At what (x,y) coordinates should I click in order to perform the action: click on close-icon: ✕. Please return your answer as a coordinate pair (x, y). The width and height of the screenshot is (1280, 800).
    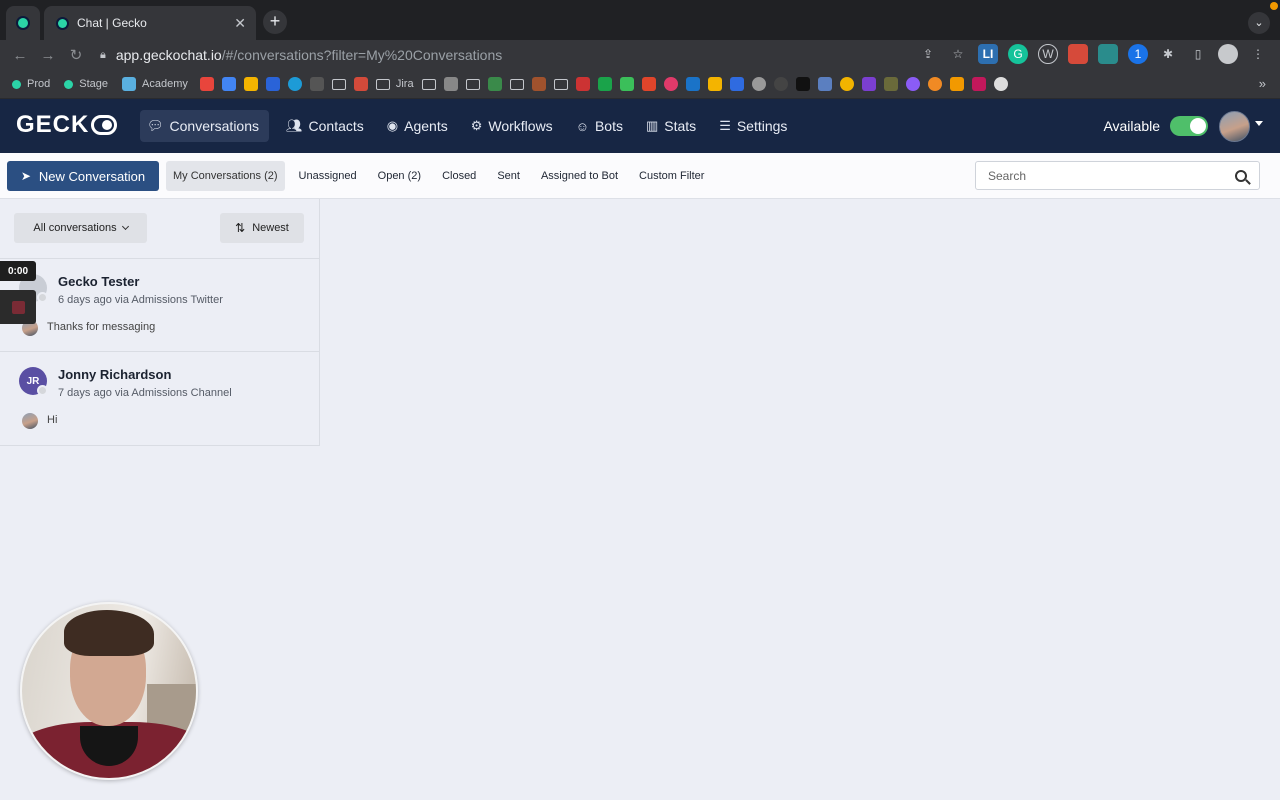
    Looking at the image, I should click on (240, 23).